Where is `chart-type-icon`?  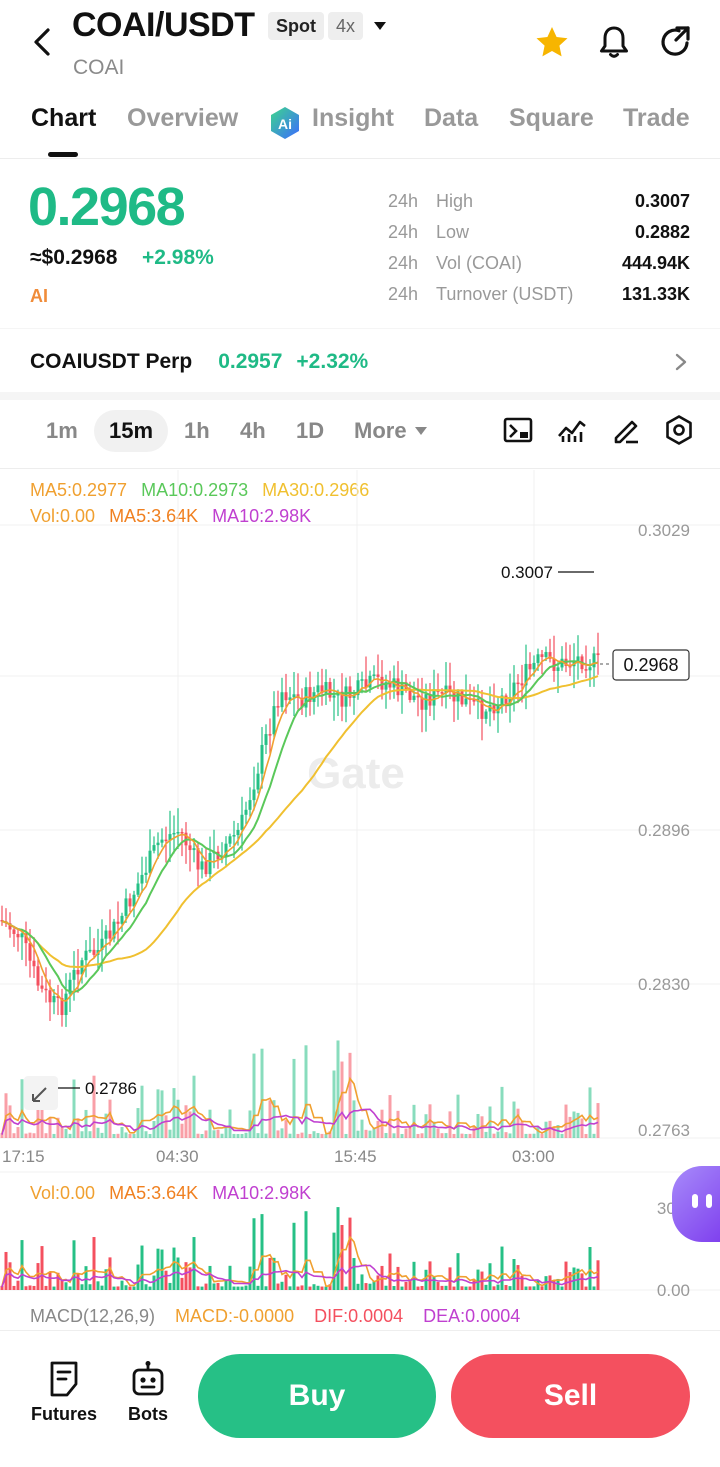 chart-type-icon is located at coordinates (518, 430).